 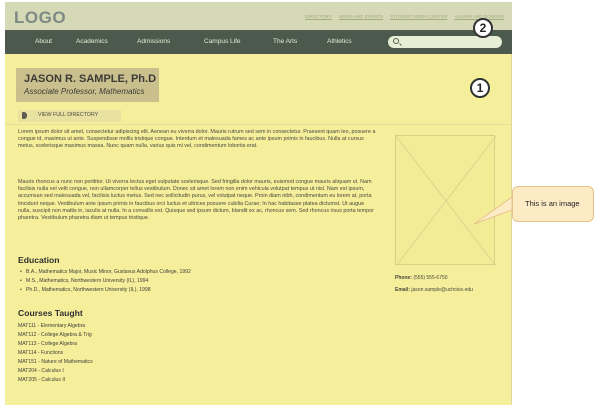 What do you see at coordinates (52, 326) in the screenshot?
I see `course-item: MAT111 - Elementary Algebra` at bounding box center [52, 326].